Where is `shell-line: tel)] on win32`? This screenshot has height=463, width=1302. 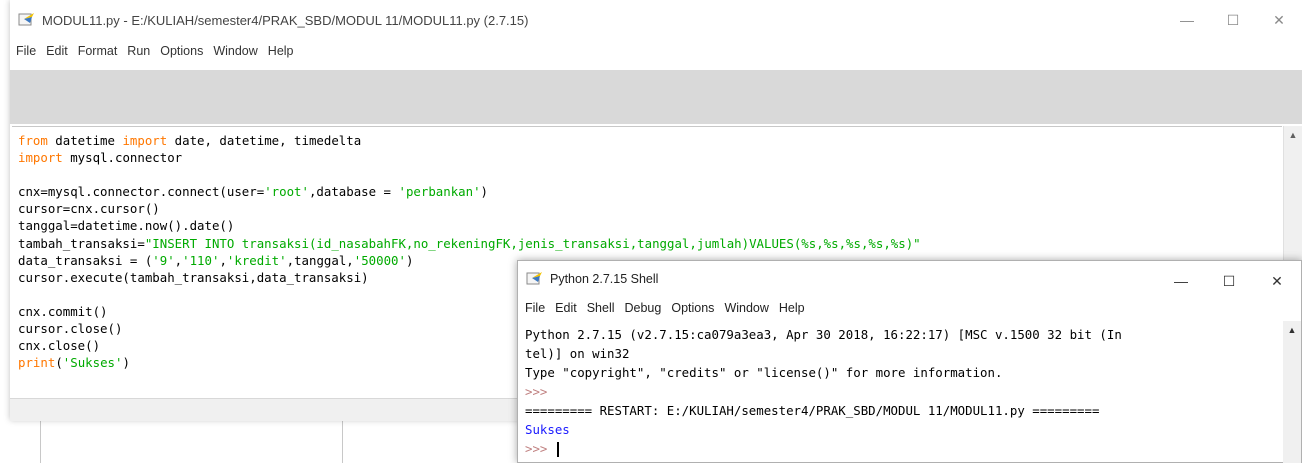 shell-line: tel)] on win32 is located at coordinates (577, 353).